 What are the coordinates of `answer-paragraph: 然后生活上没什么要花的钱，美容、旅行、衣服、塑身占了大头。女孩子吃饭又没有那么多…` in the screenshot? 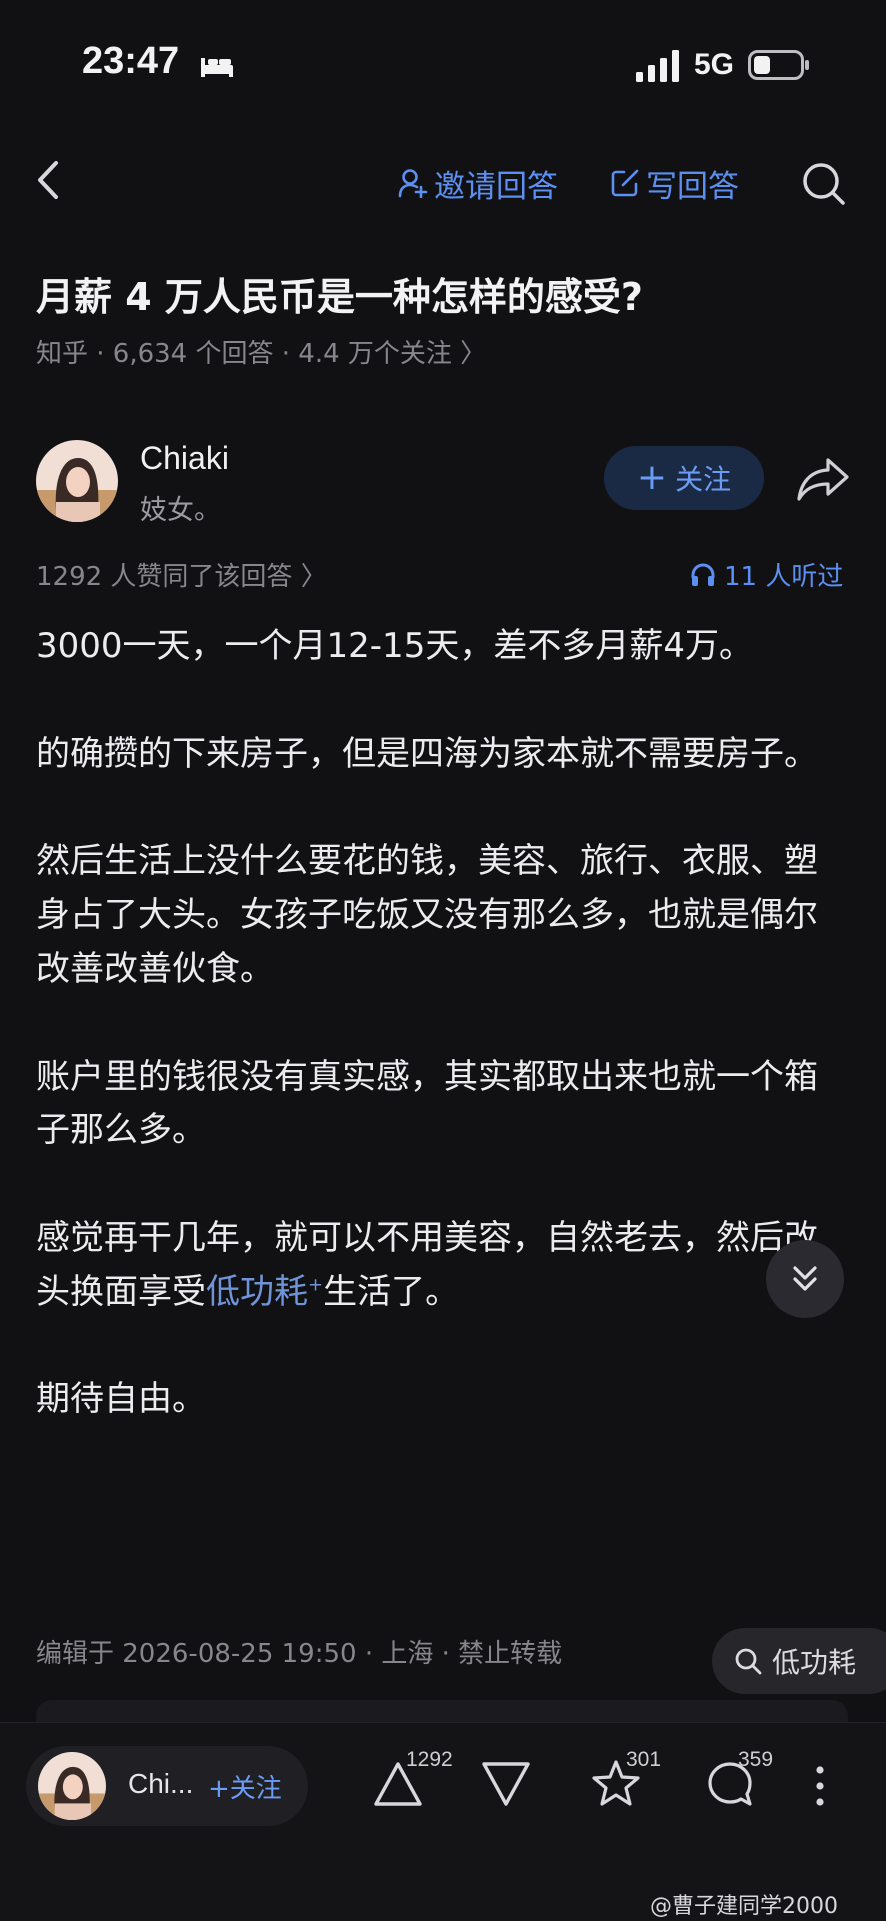 It's located at (427, 915).